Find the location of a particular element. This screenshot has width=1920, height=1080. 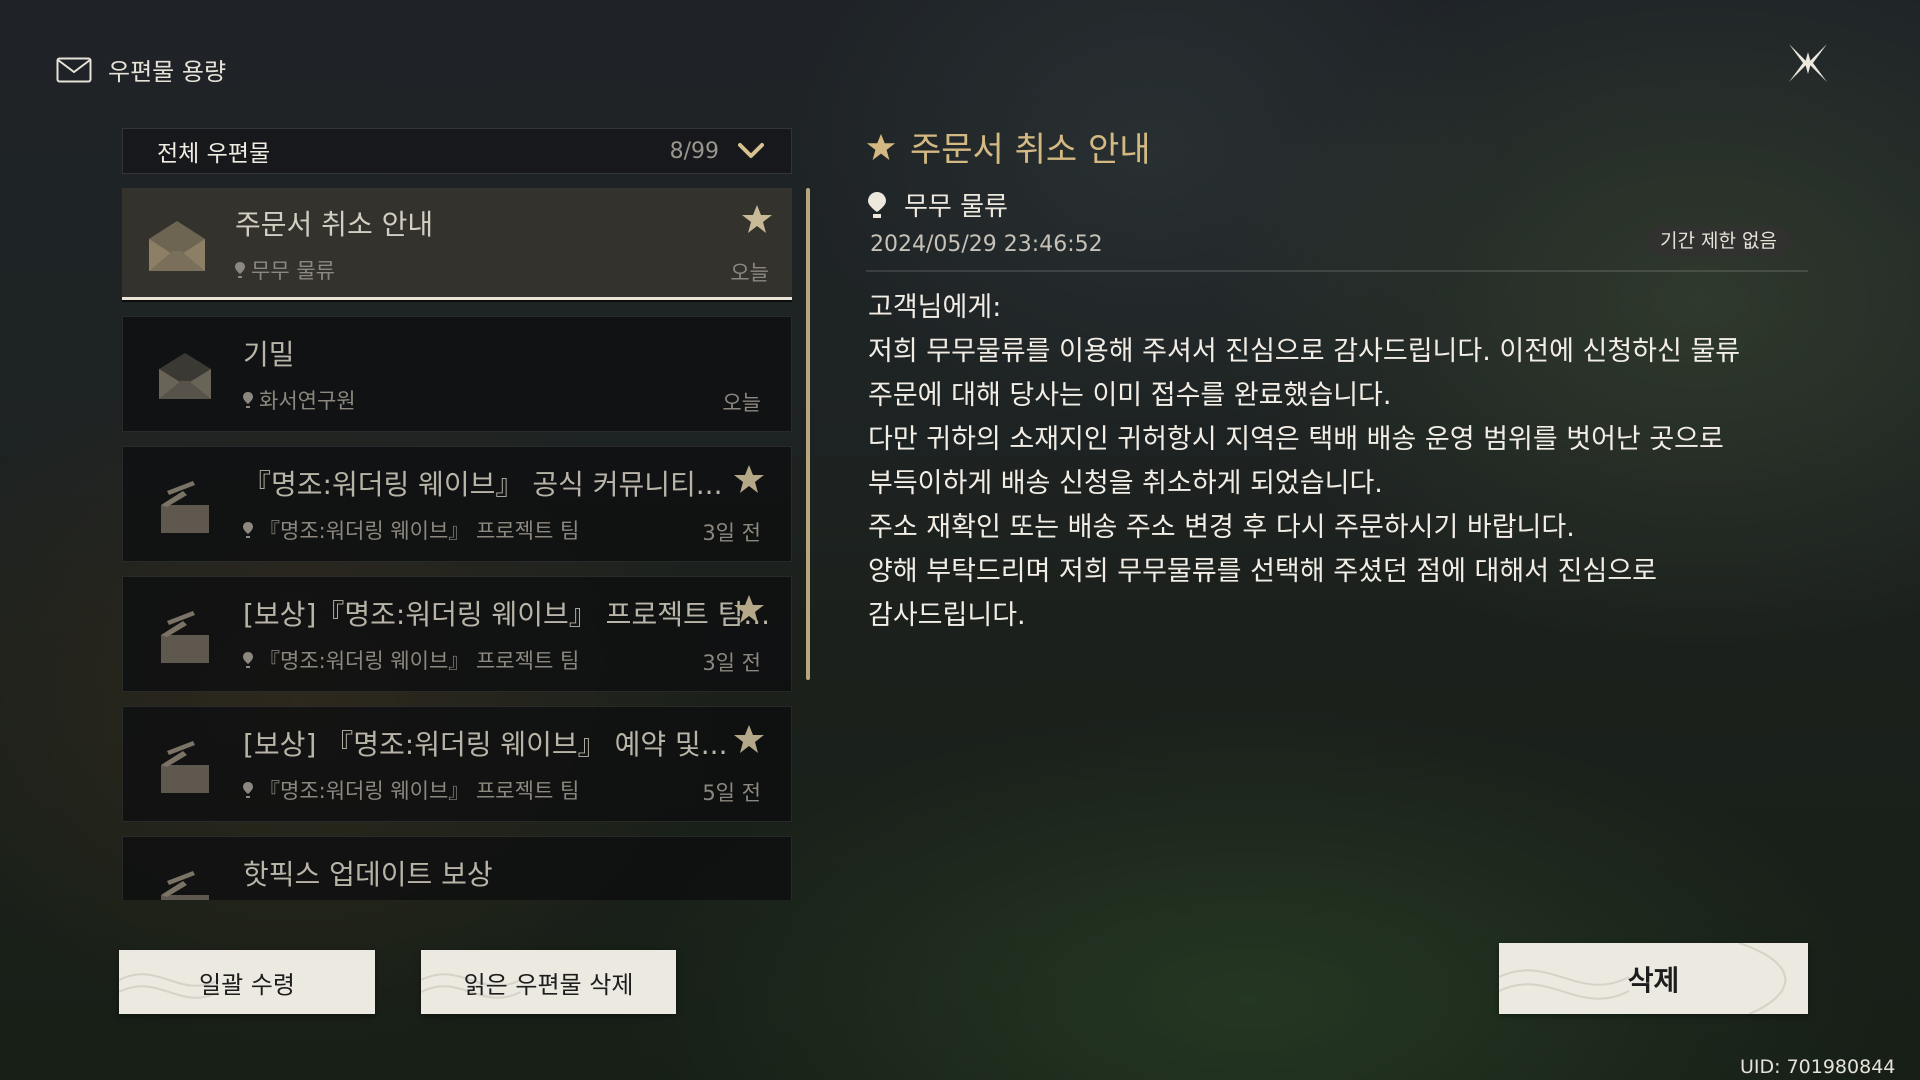

filter-label: 전체 우편물 is located at coordinates (214, 154).